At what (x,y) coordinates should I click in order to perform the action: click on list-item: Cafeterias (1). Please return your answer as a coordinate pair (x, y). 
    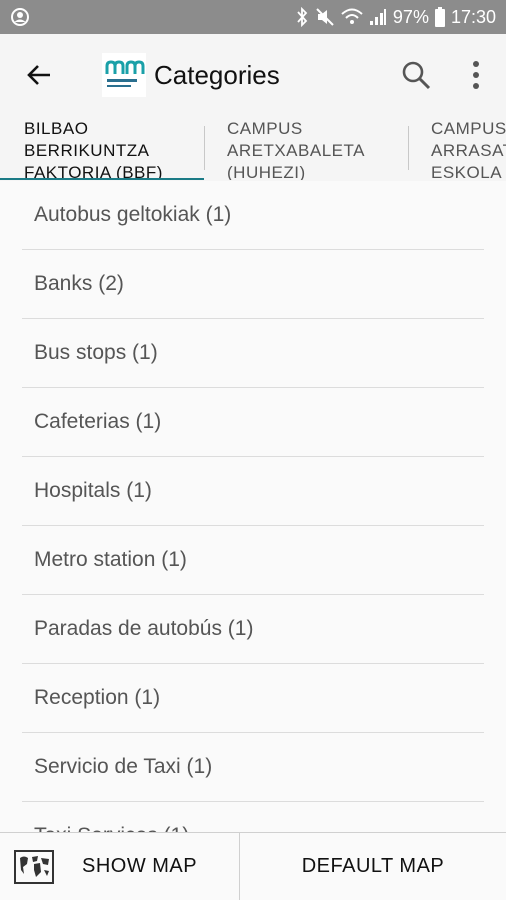
    Looking at the image, I should click on (253, 422).